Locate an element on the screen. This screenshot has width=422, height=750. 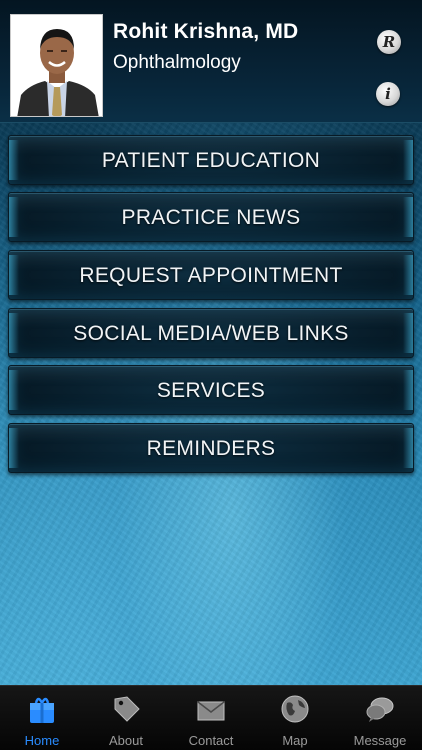
globe-icon is located at coordinates (295, 709).